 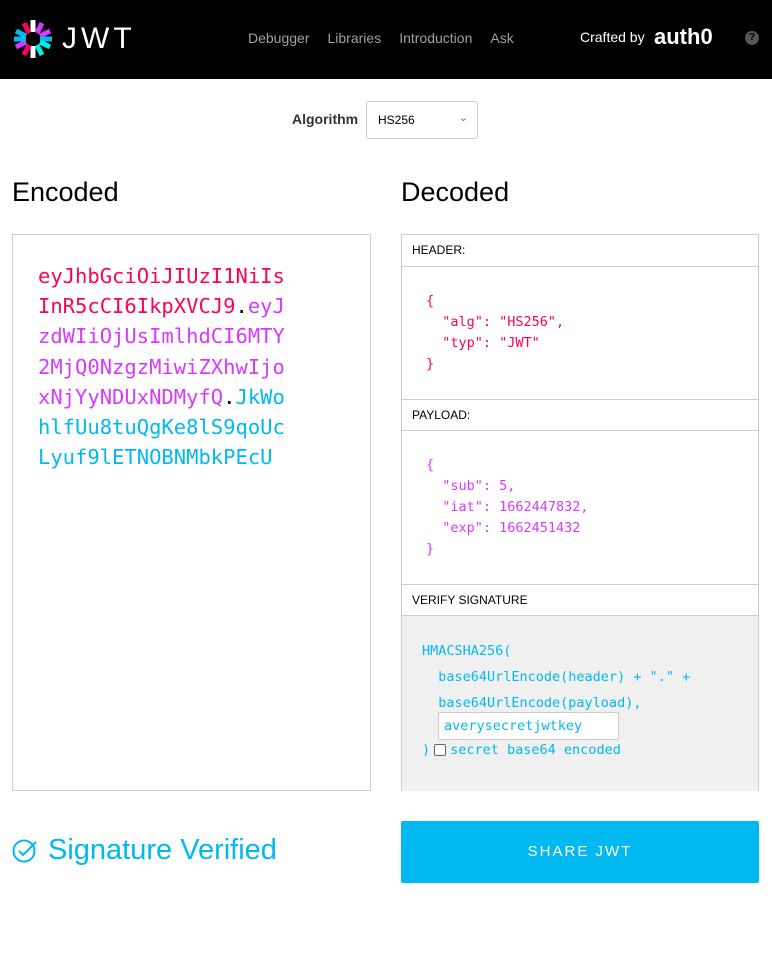 I want to click on signature-status: Signature Verified, so click(x=144, y=850).